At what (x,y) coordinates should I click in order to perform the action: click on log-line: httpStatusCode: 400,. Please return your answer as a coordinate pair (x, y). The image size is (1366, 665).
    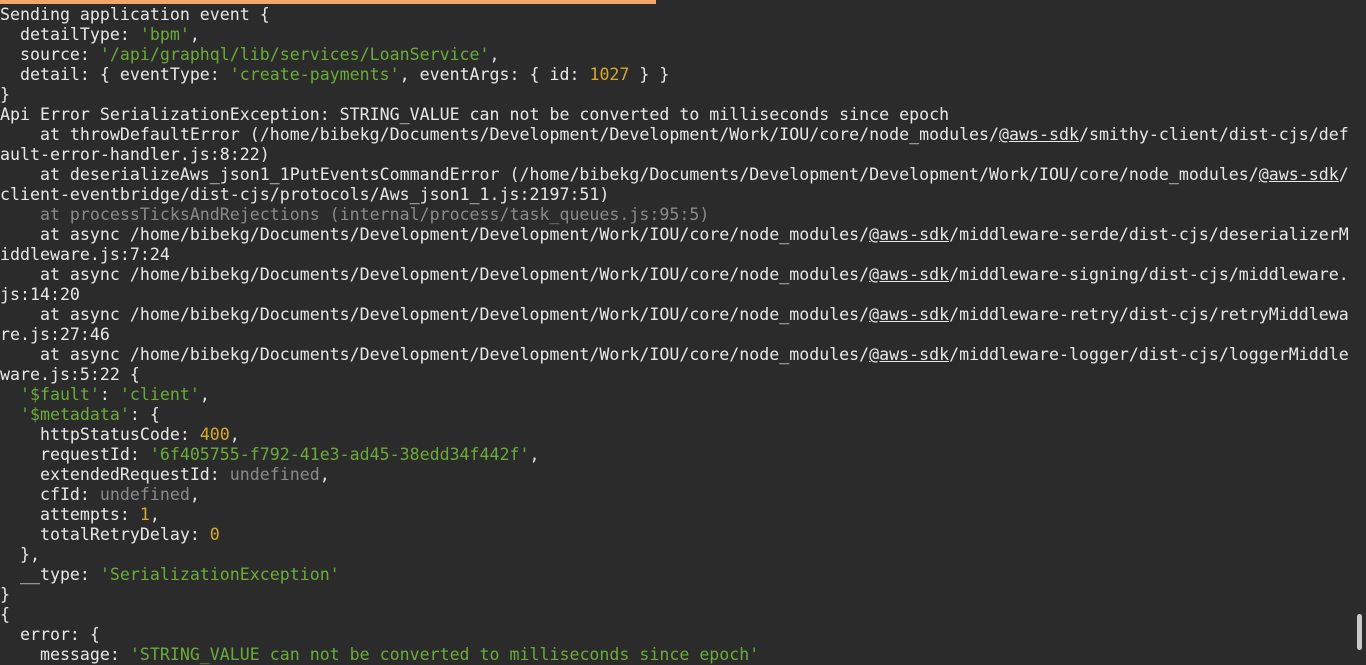
    Looking at the image, I should click on (120, 434).